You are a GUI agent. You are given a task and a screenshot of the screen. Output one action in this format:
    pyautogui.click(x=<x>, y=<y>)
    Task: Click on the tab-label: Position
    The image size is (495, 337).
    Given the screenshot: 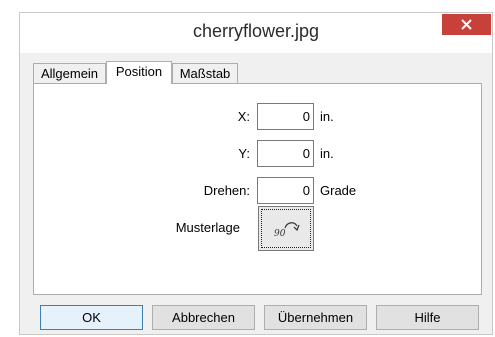 What is the action you would take?
    pyautogui.click(x=139, y=71)
    